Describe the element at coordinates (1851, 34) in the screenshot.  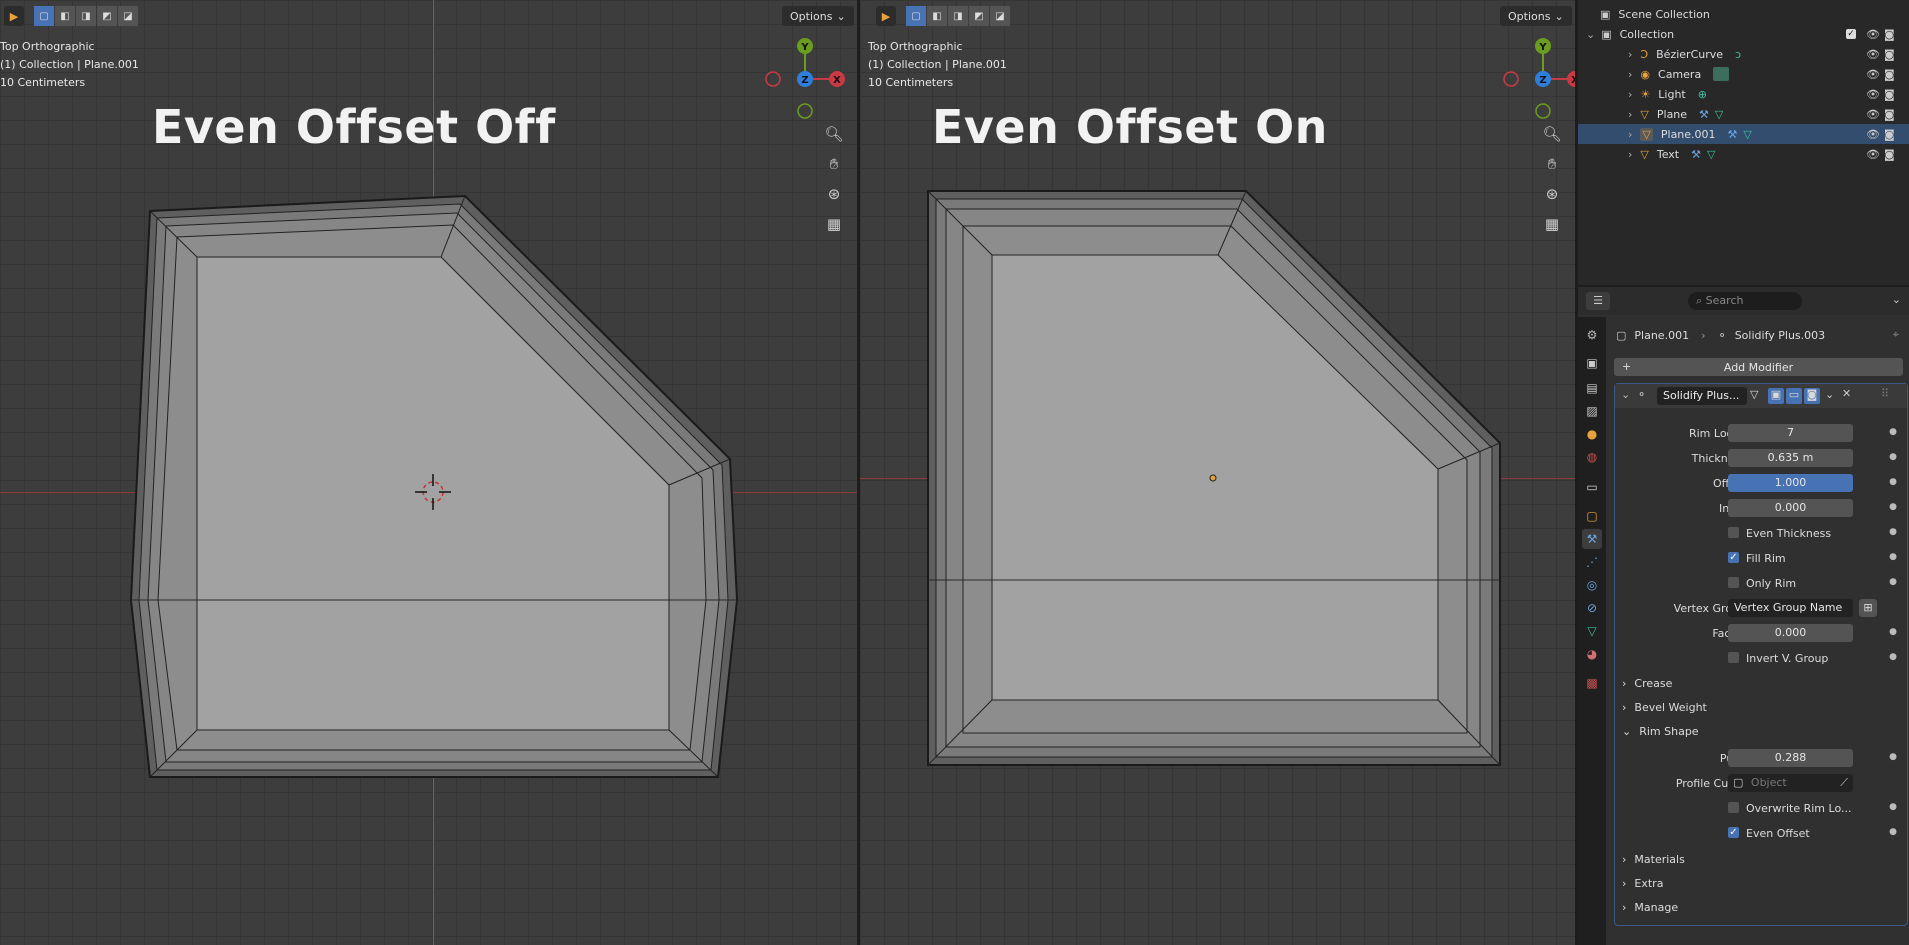
I see `checkbox-icon: ✓` at that location.